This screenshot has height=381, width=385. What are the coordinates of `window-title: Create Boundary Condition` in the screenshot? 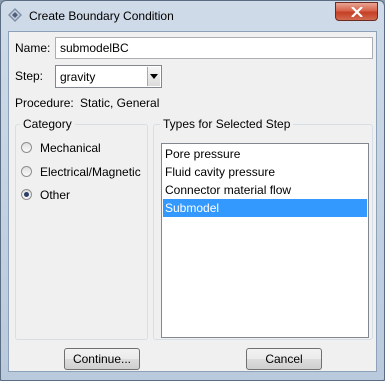 It's located at (101, 16).